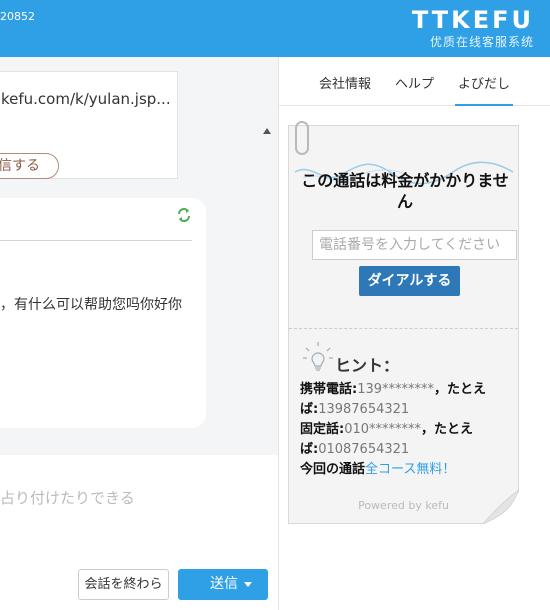 The image size is (550, 610). What do you see at coordinates (481, 42) in the screenshot?
I see `brand-subtitle: 优质在线客服系统` at bounding box center [481, 42].